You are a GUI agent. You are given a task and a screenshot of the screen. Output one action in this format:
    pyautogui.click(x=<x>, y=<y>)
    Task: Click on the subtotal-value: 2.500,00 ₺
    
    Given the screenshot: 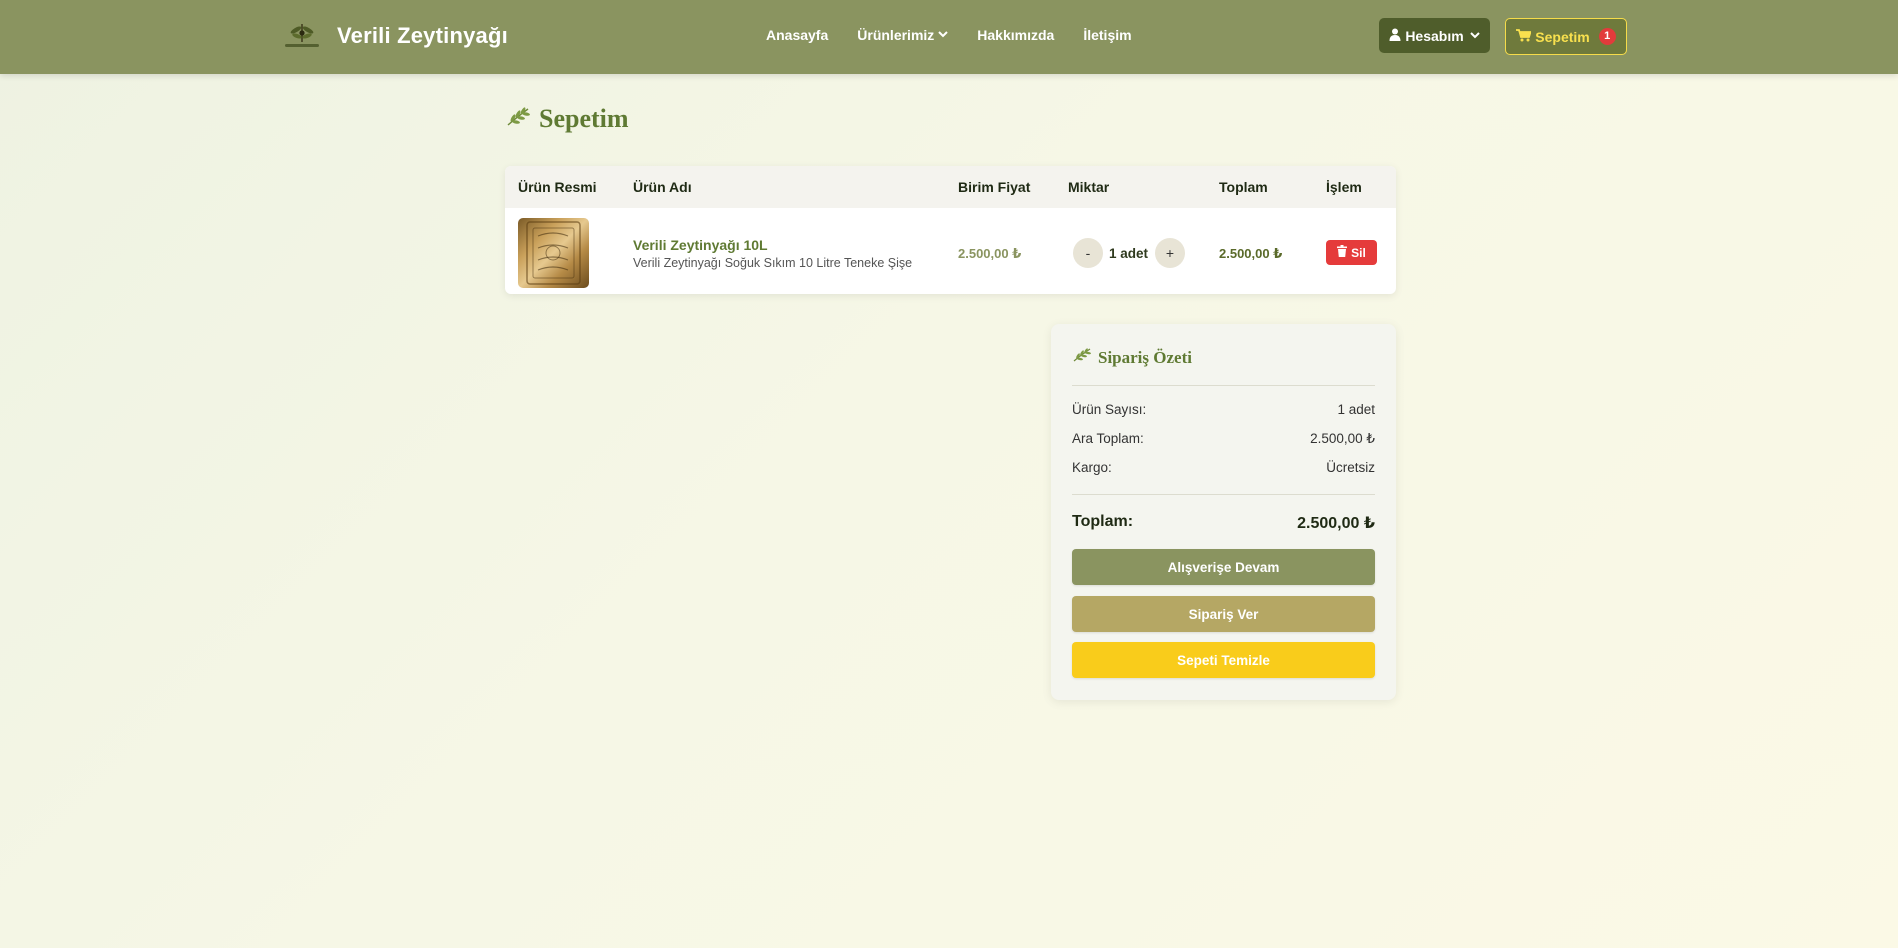 What is the action you would take?
    pyautogui.click(x=1342, y=438)
    